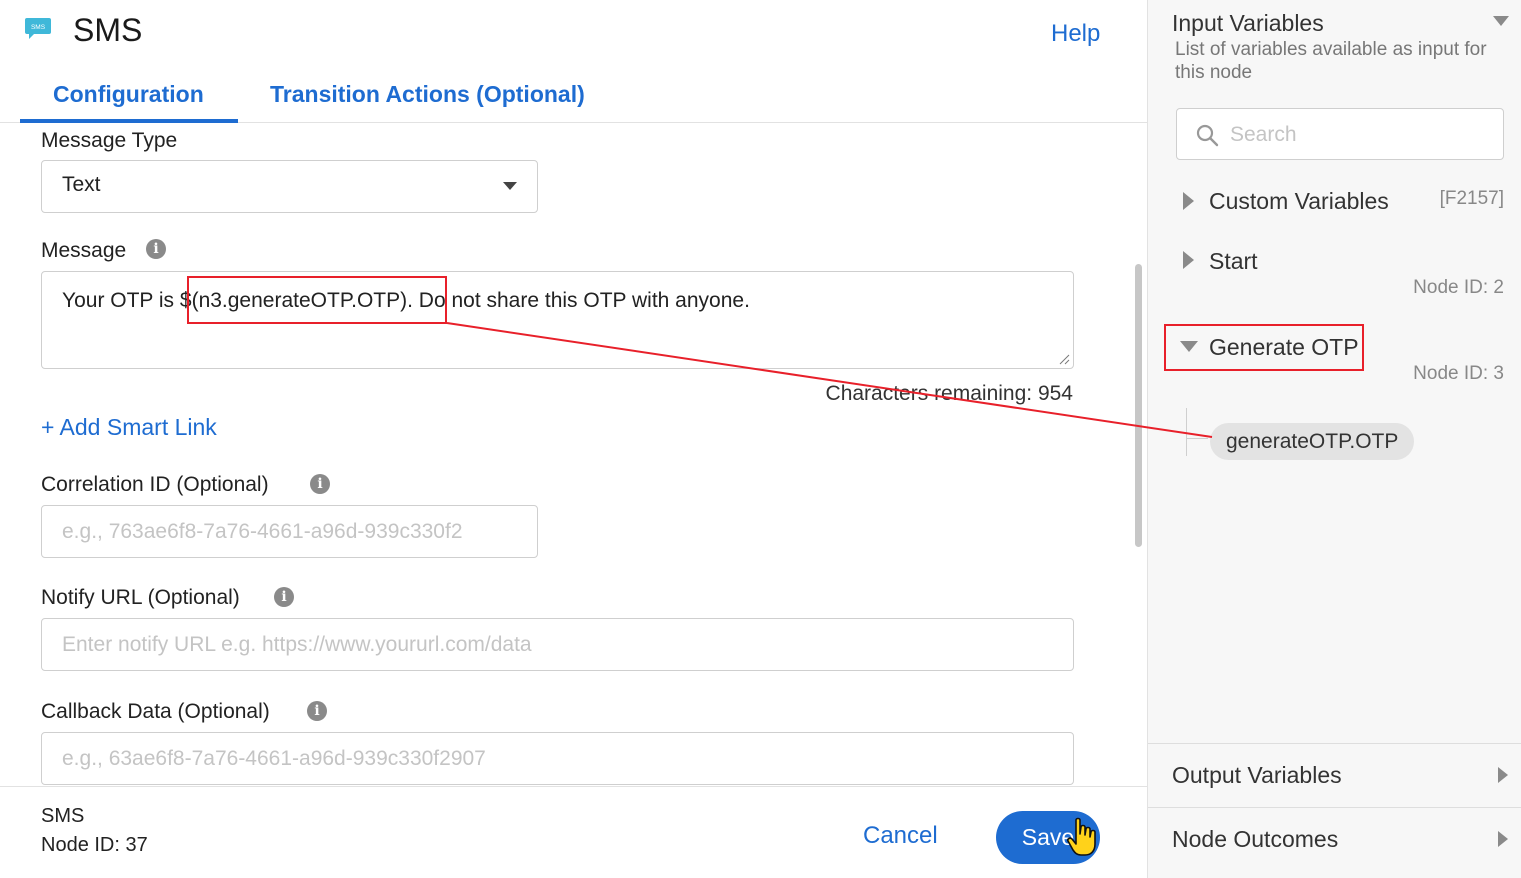 The width and height of the screenshot is (1521, 878). What do you see at coordinates (1312, 441) in the screenshot?
I see `variable-pill-generateotp-otp: generateOTP.OTP` at bounding box center [1312, 441].